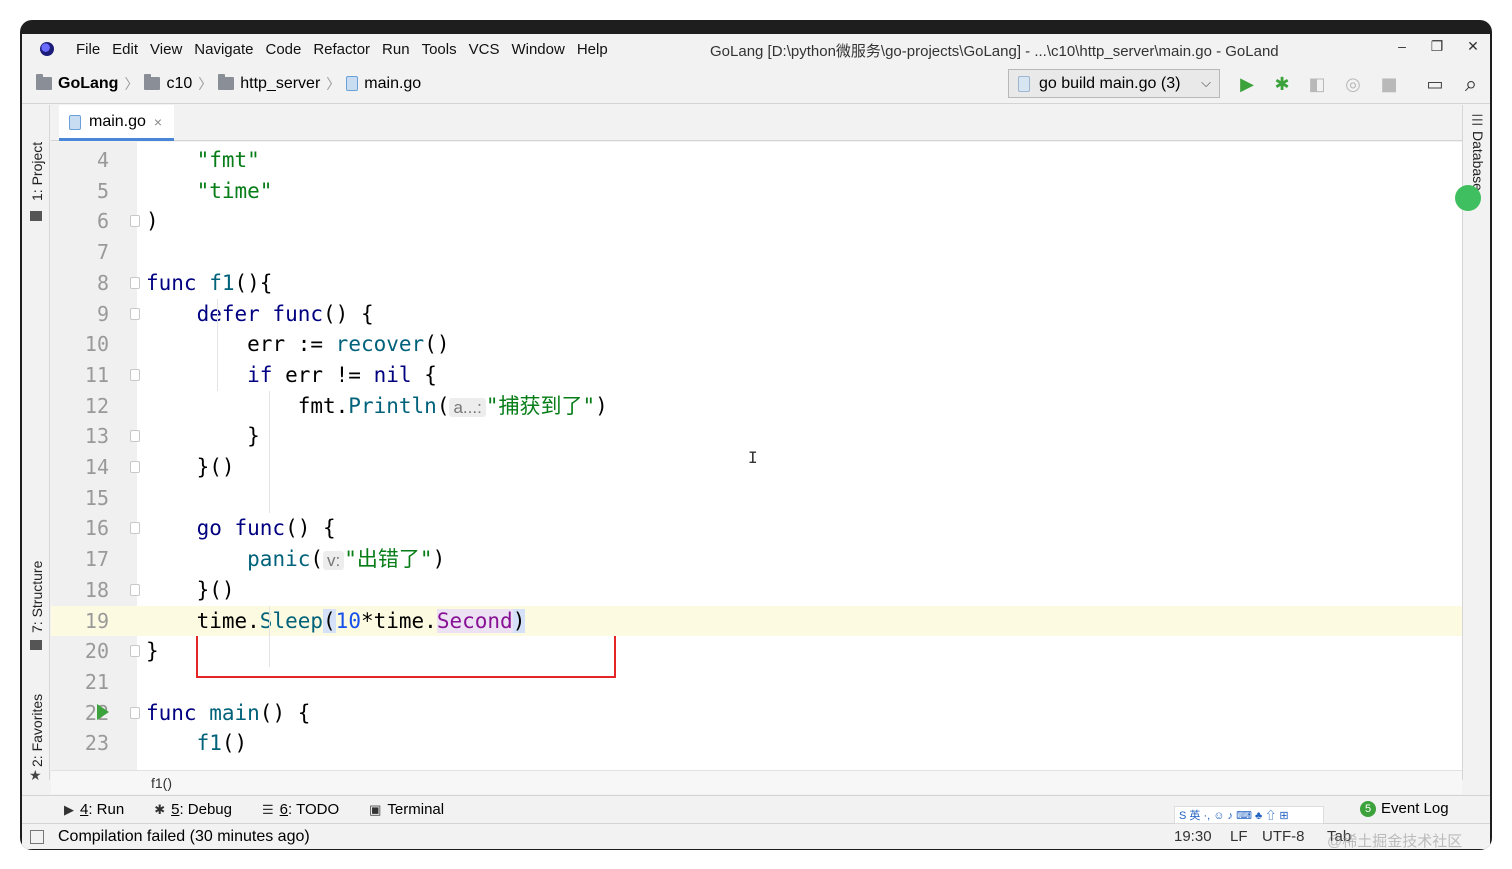 The width and height of the screenshot is (1512, 869). Describe the element at coordinates (37, 836) in the screenshot. I see `tool-windows-toggle-icon` at that location.